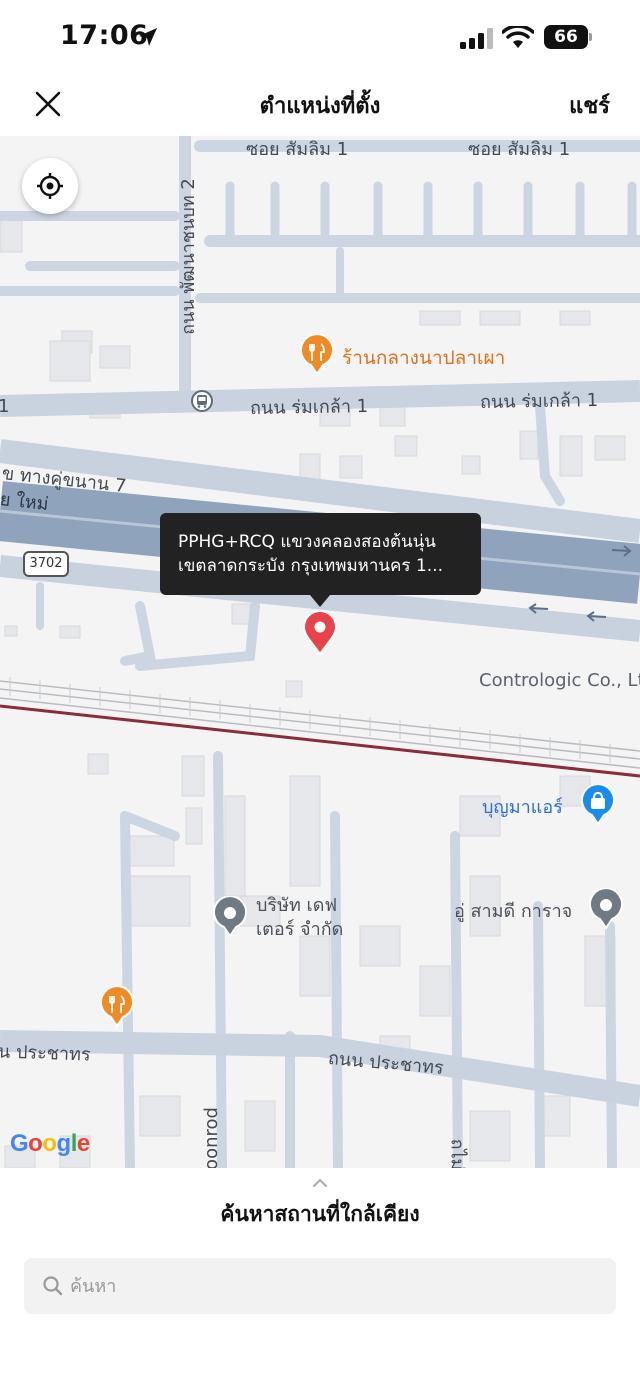  What do you see at coordinates (316, 918) in the screenshot?
I see `poi-label-dafter: บริษัท เดฟ เตอร์ จำกัด` at bounding box center [316, 918].